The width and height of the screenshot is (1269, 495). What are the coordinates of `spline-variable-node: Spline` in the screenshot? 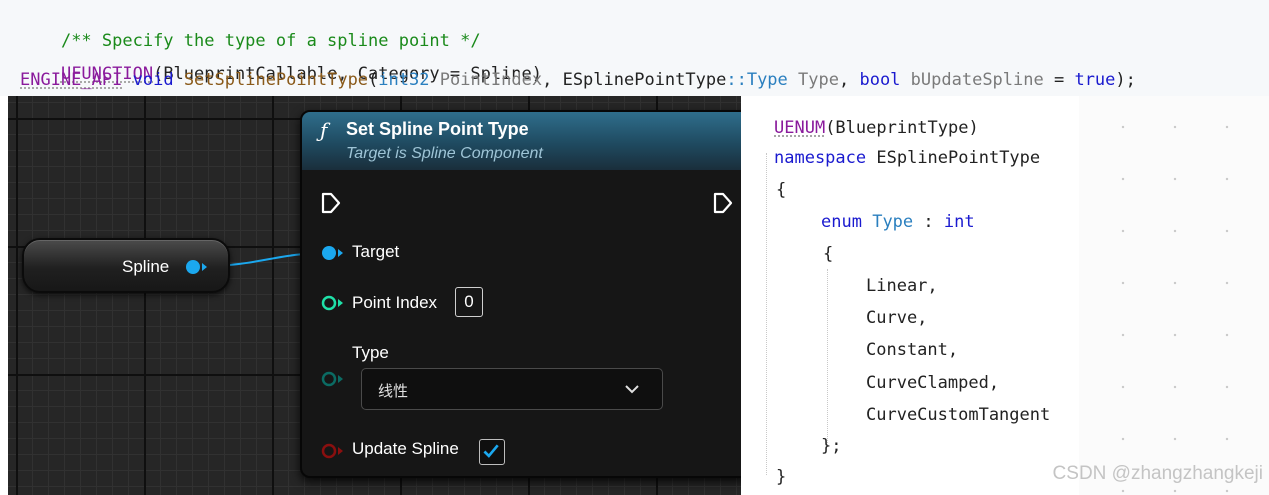 It's located at (126, 265).